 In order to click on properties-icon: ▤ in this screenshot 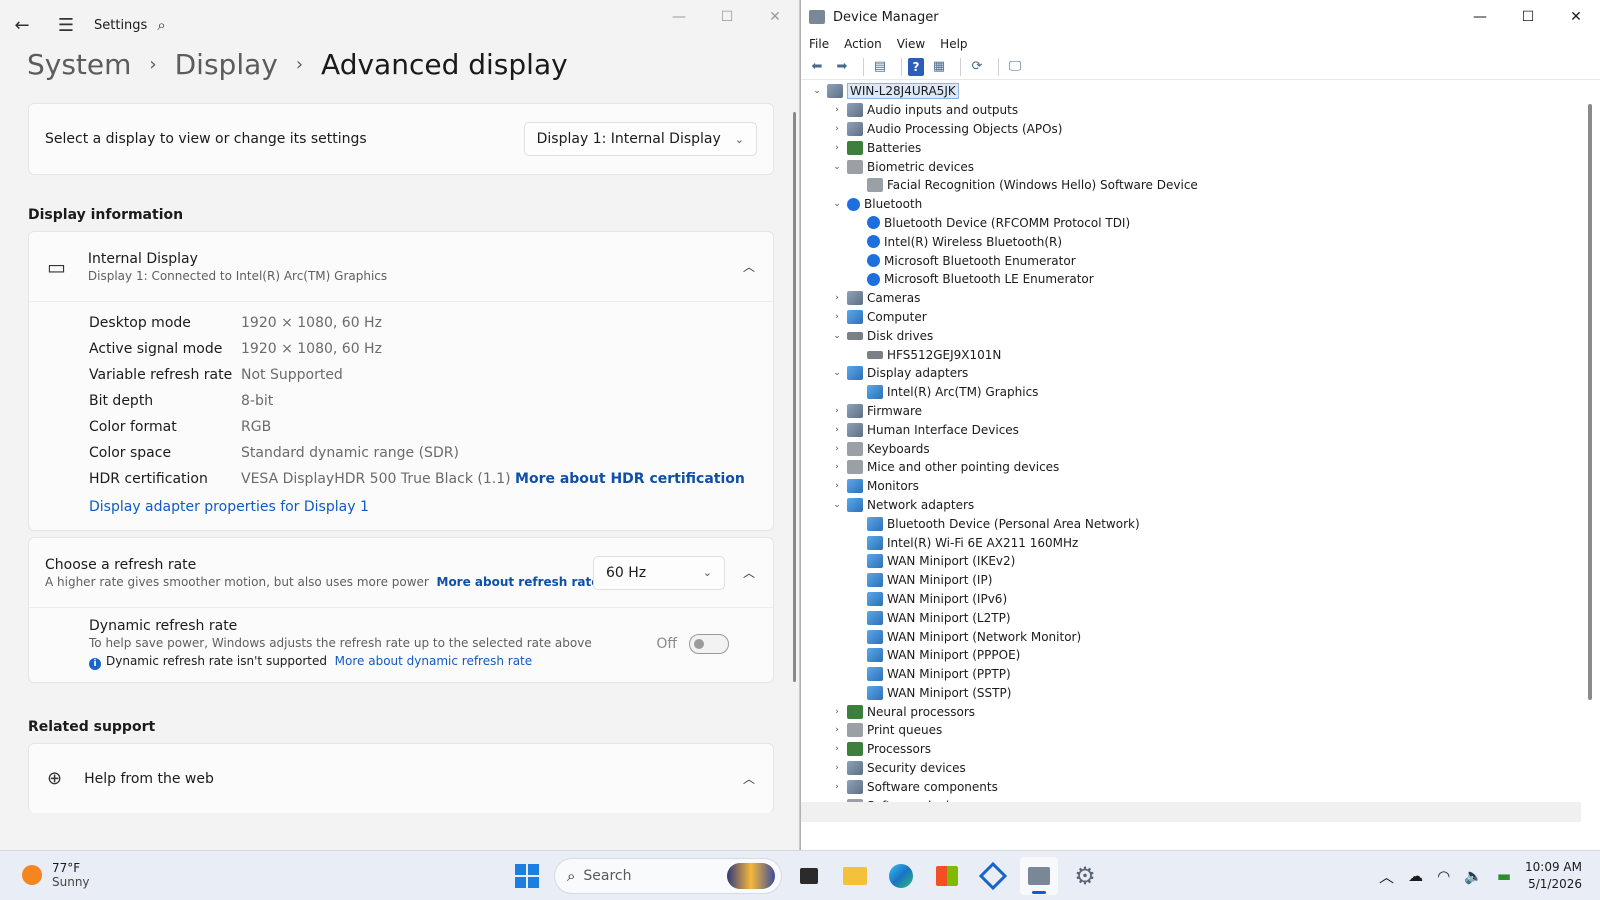, I will do `click(880, 67)`.